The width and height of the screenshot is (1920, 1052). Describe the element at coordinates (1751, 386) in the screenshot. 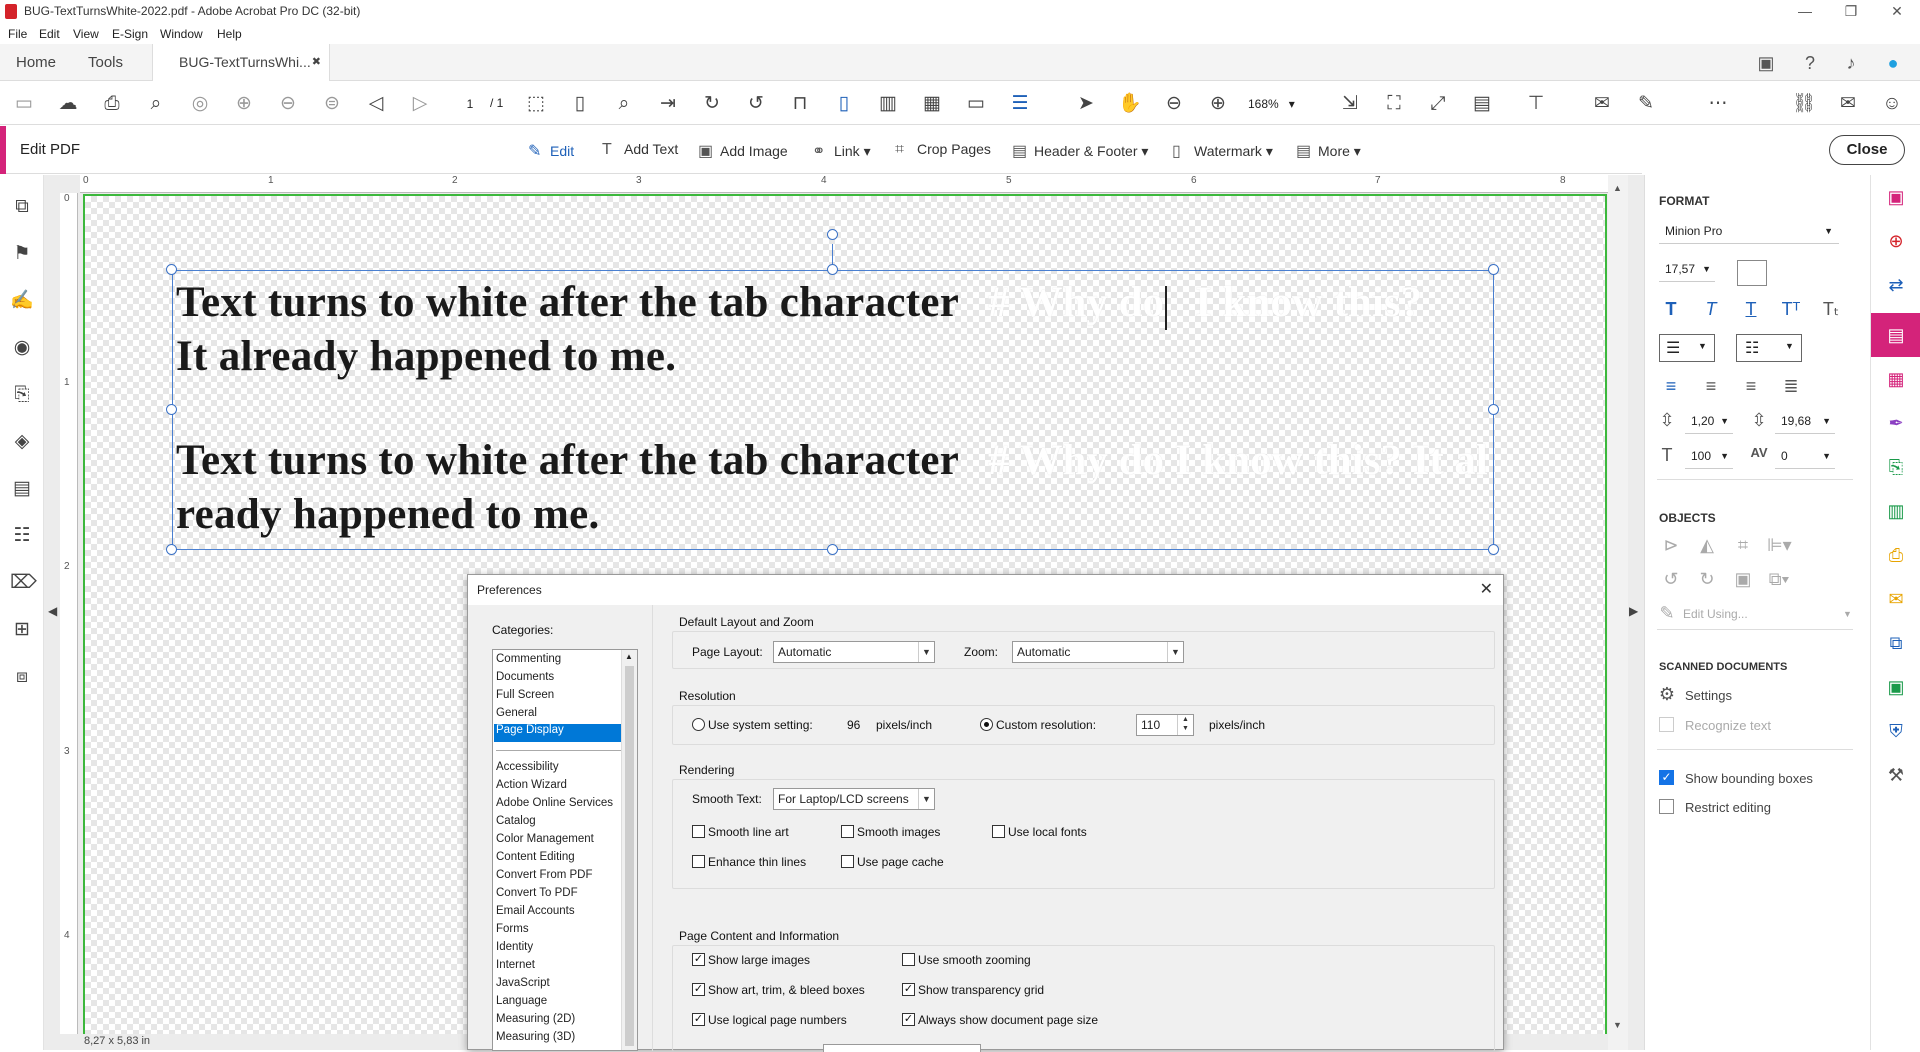

I see `align-right-icon: ≡` at that location.